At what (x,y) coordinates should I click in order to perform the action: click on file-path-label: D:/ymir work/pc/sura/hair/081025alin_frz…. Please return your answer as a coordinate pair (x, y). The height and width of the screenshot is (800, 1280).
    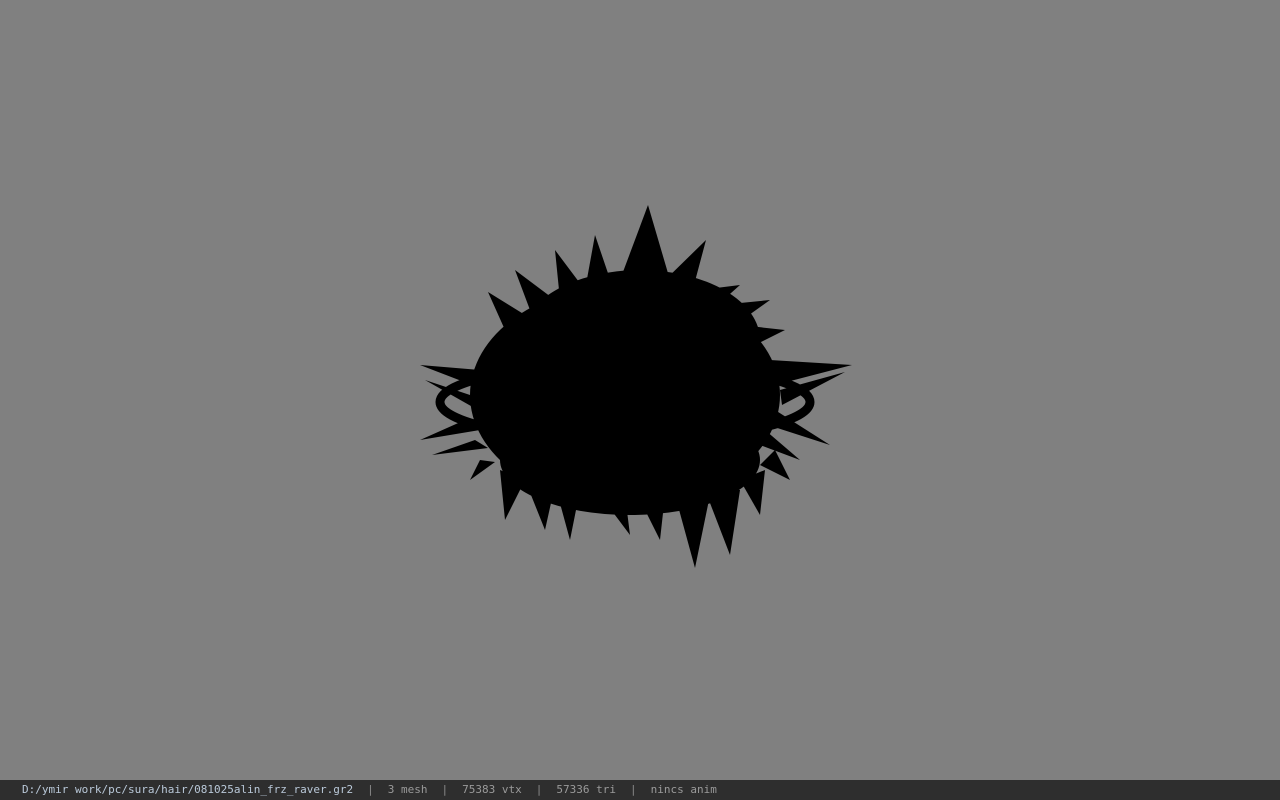
    Looking at the image, I should click on (188, 789).